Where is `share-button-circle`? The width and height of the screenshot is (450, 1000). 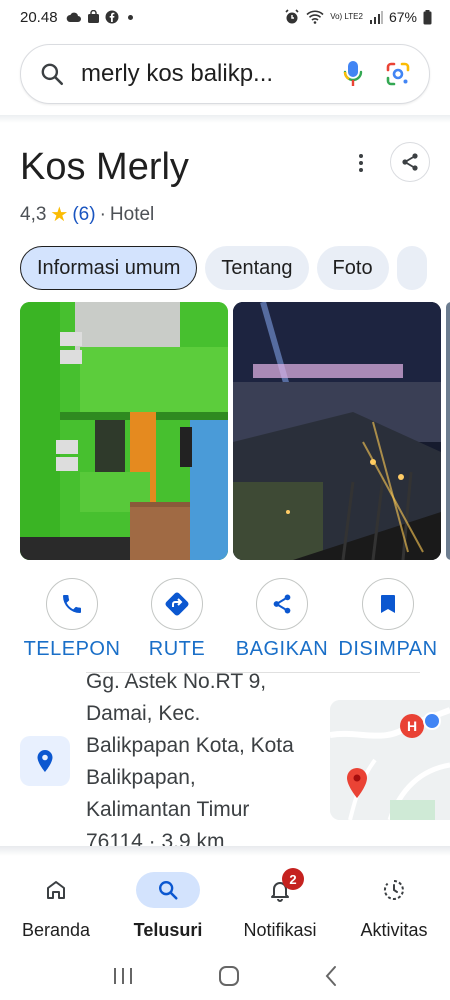
share-button-circle is located at coordinates (282, 604).